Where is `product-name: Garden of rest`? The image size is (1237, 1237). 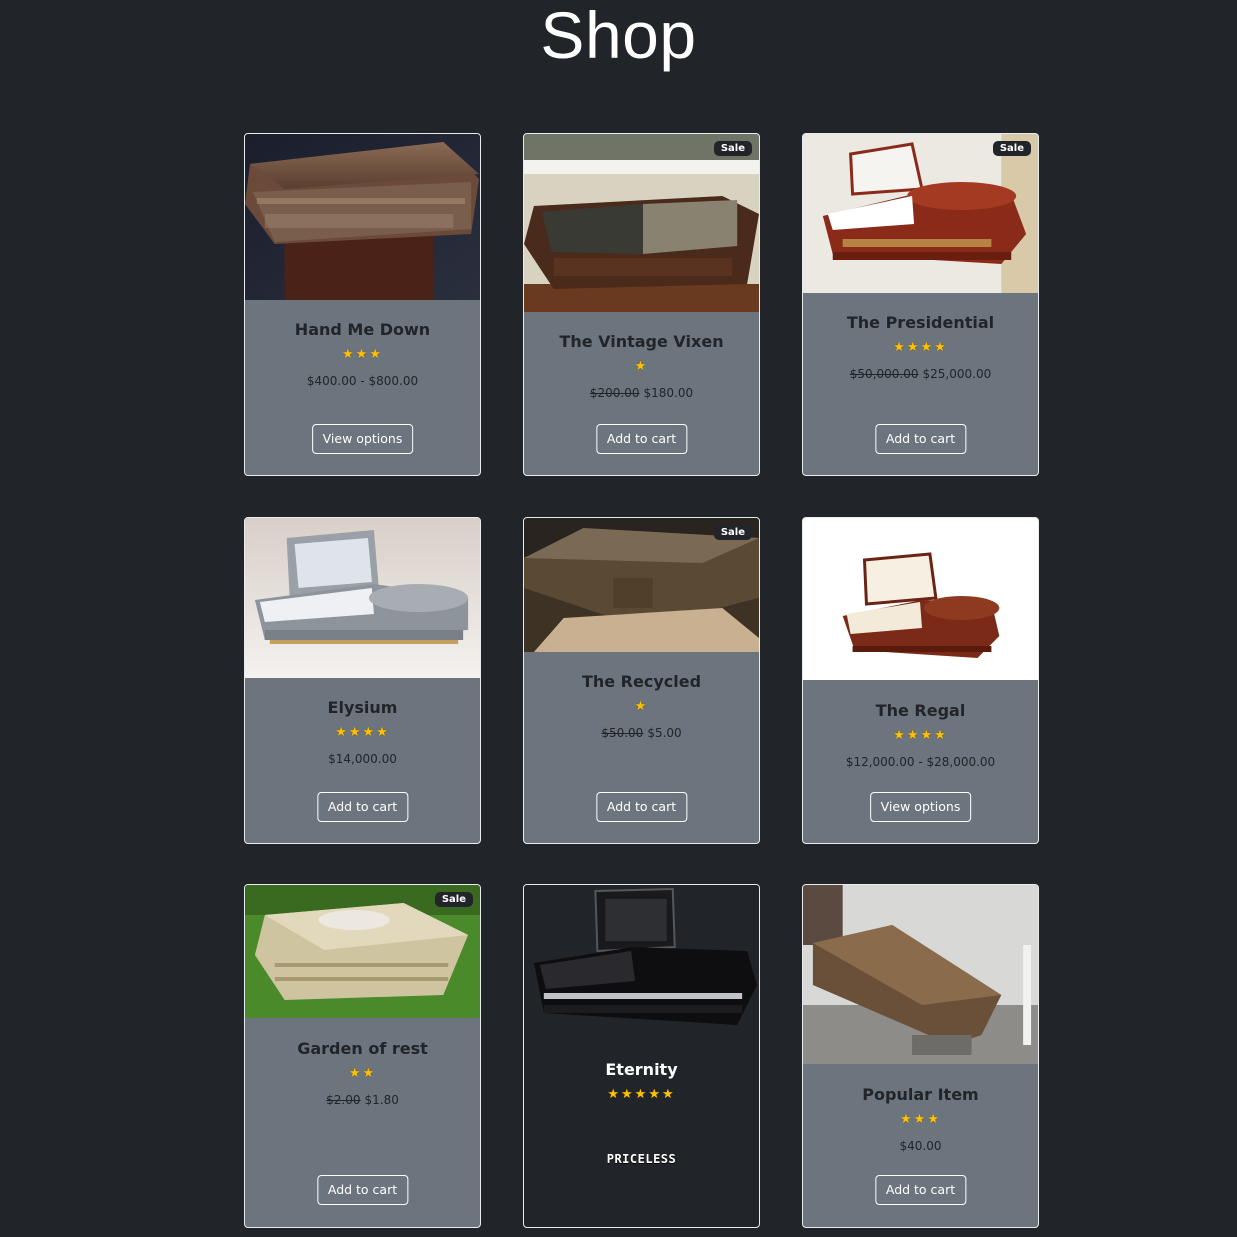
product-name: Garden of rest is located at coordinates (362, 1048).